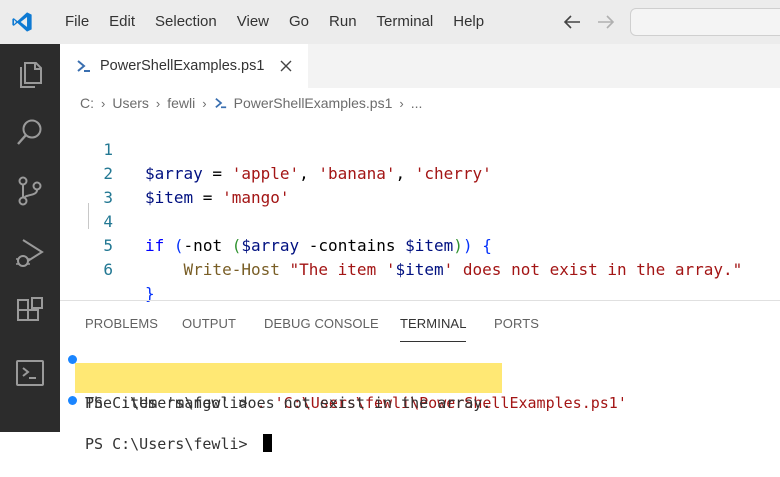 Image resolution: width=780 pixels, height=477 pixels. Describe the element at coordinates (121, 323) in the screenshot. I see `tab-problems: PROBLEMS` at that location.